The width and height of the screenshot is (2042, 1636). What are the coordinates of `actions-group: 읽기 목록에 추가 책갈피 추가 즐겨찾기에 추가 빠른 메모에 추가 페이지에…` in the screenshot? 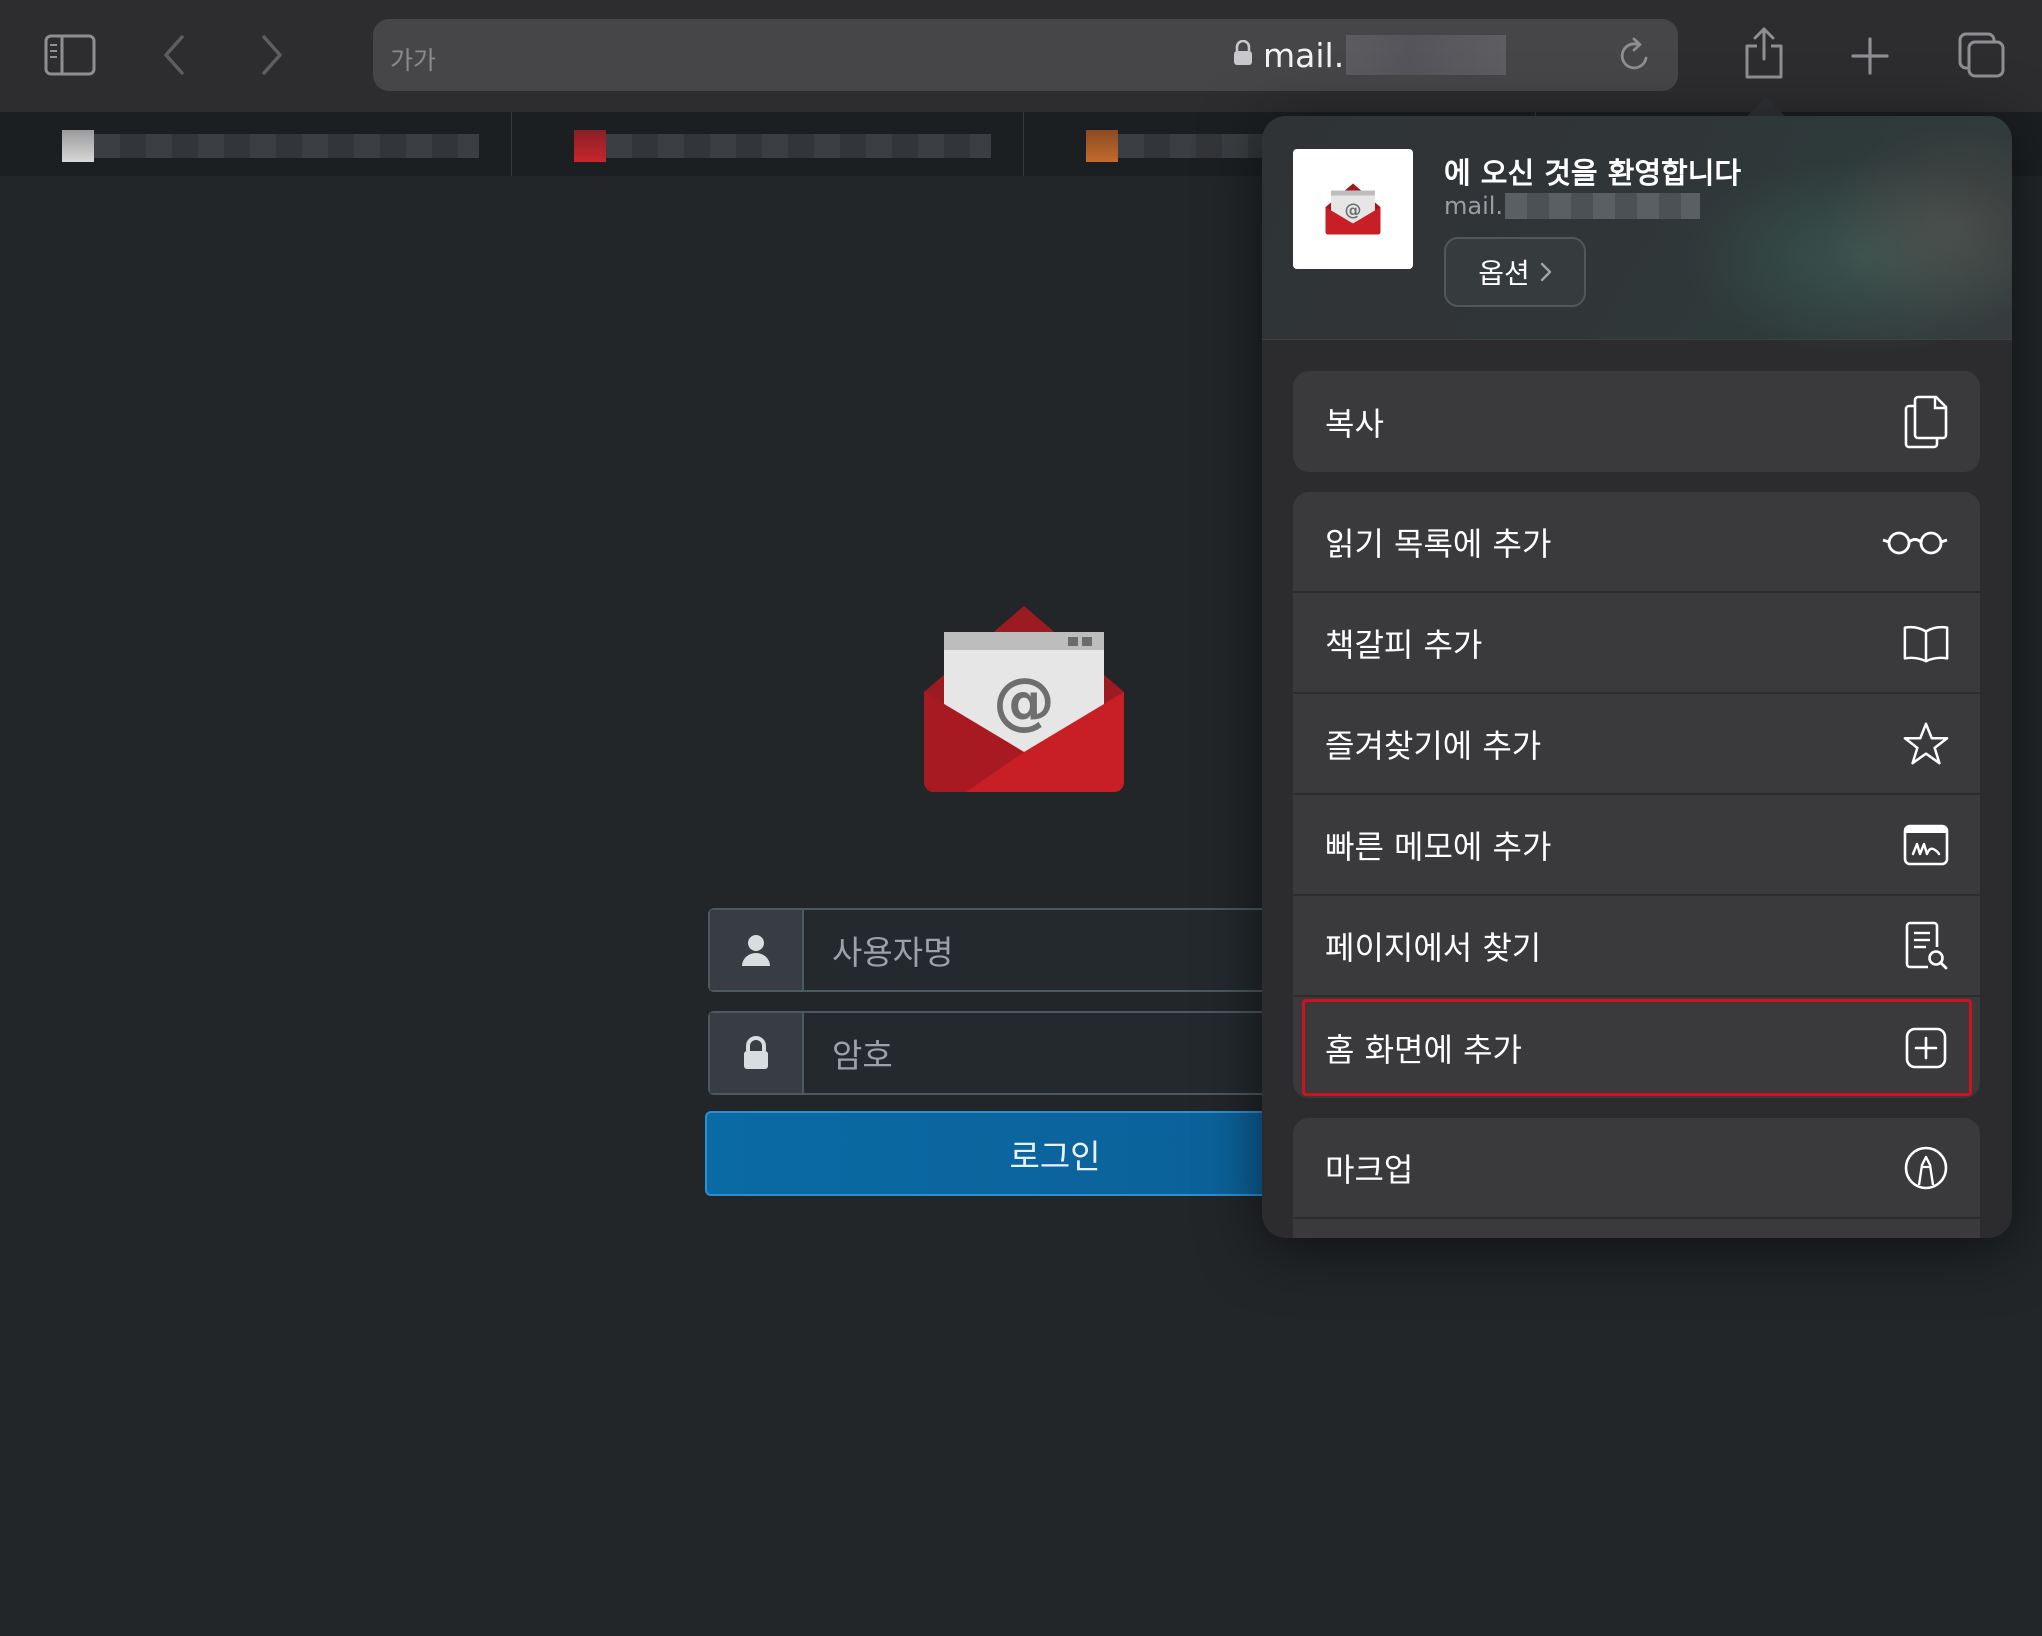 It's located at (1636, 795).